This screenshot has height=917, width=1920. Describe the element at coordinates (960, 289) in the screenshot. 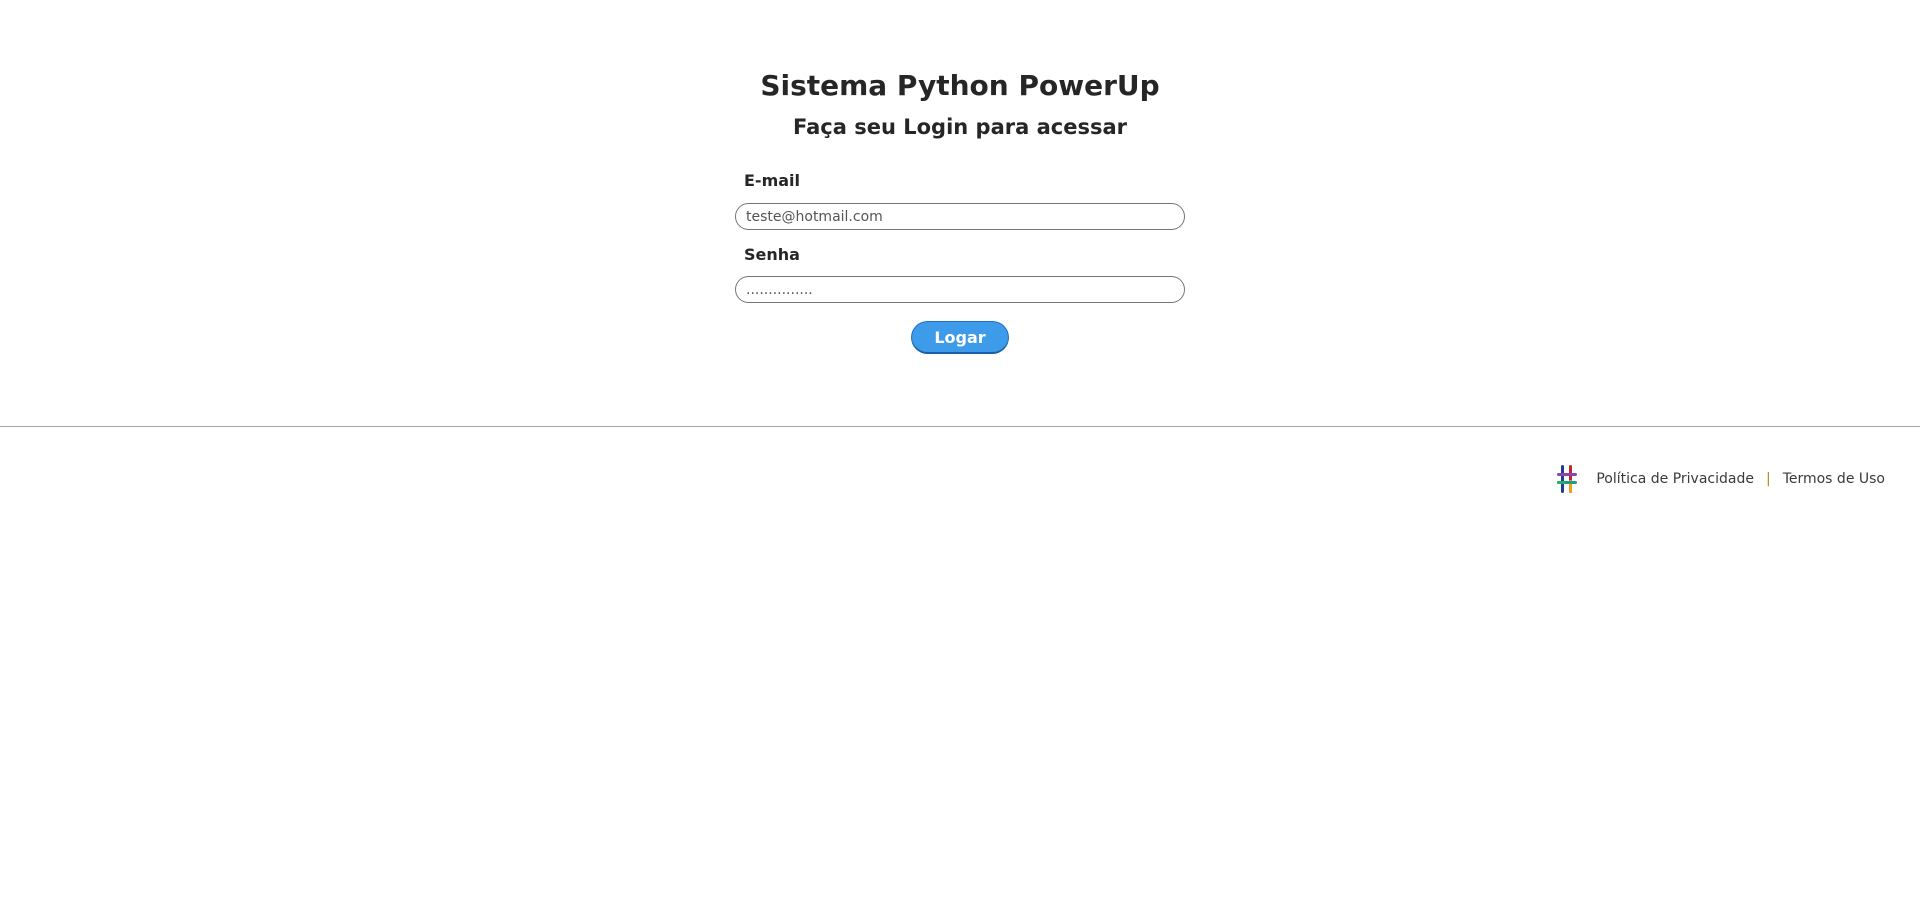

I see `password-field` at that location.